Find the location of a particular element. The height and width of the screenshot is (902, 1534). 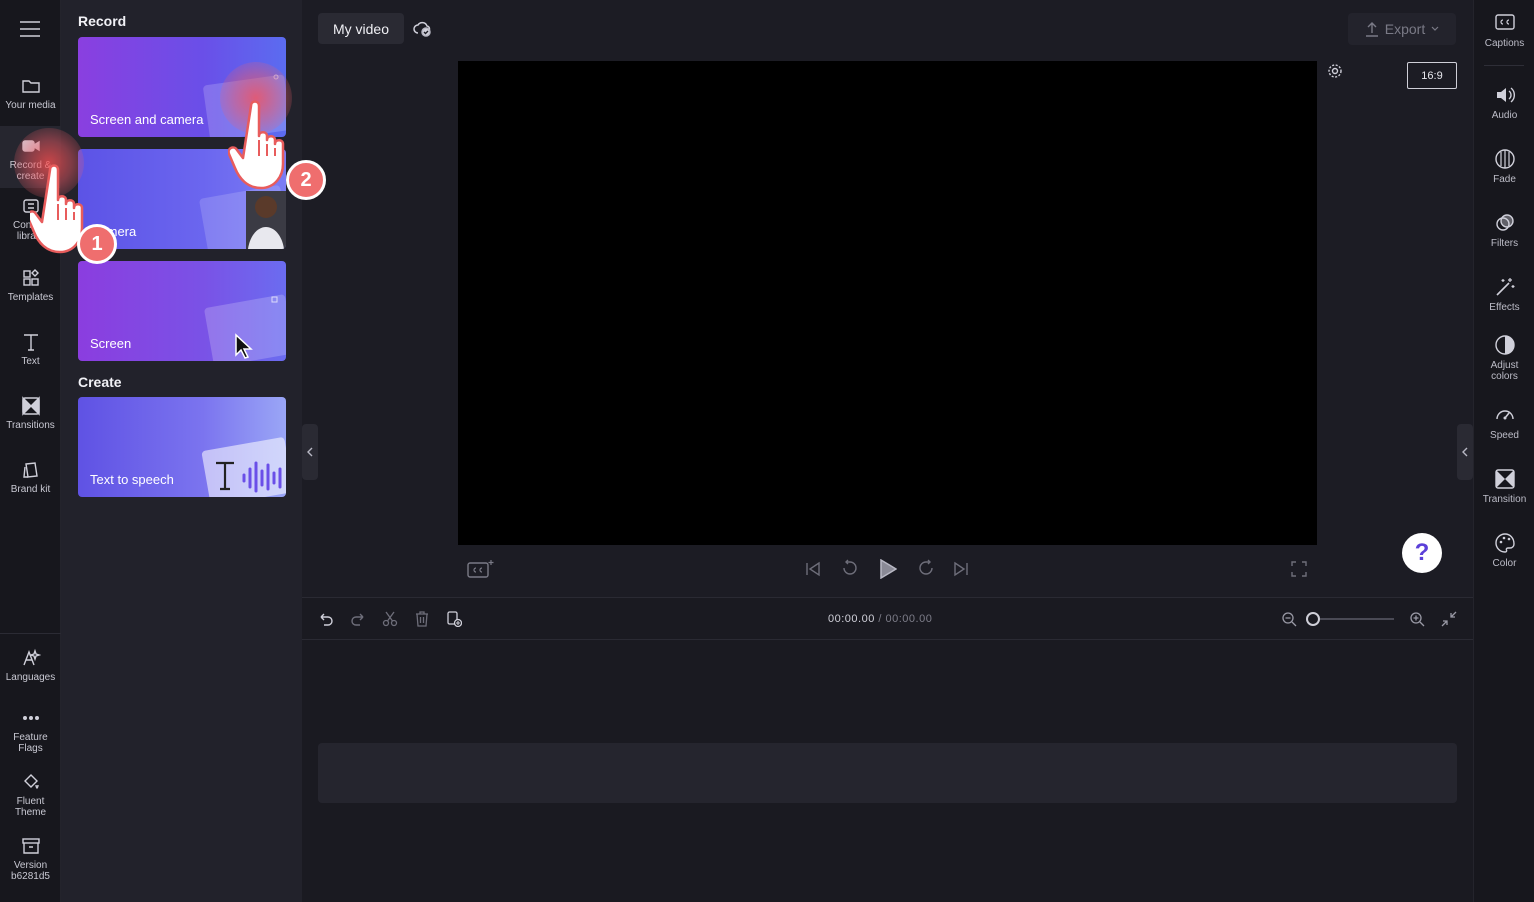

camera-illustration is located at coordinates (242, 217).